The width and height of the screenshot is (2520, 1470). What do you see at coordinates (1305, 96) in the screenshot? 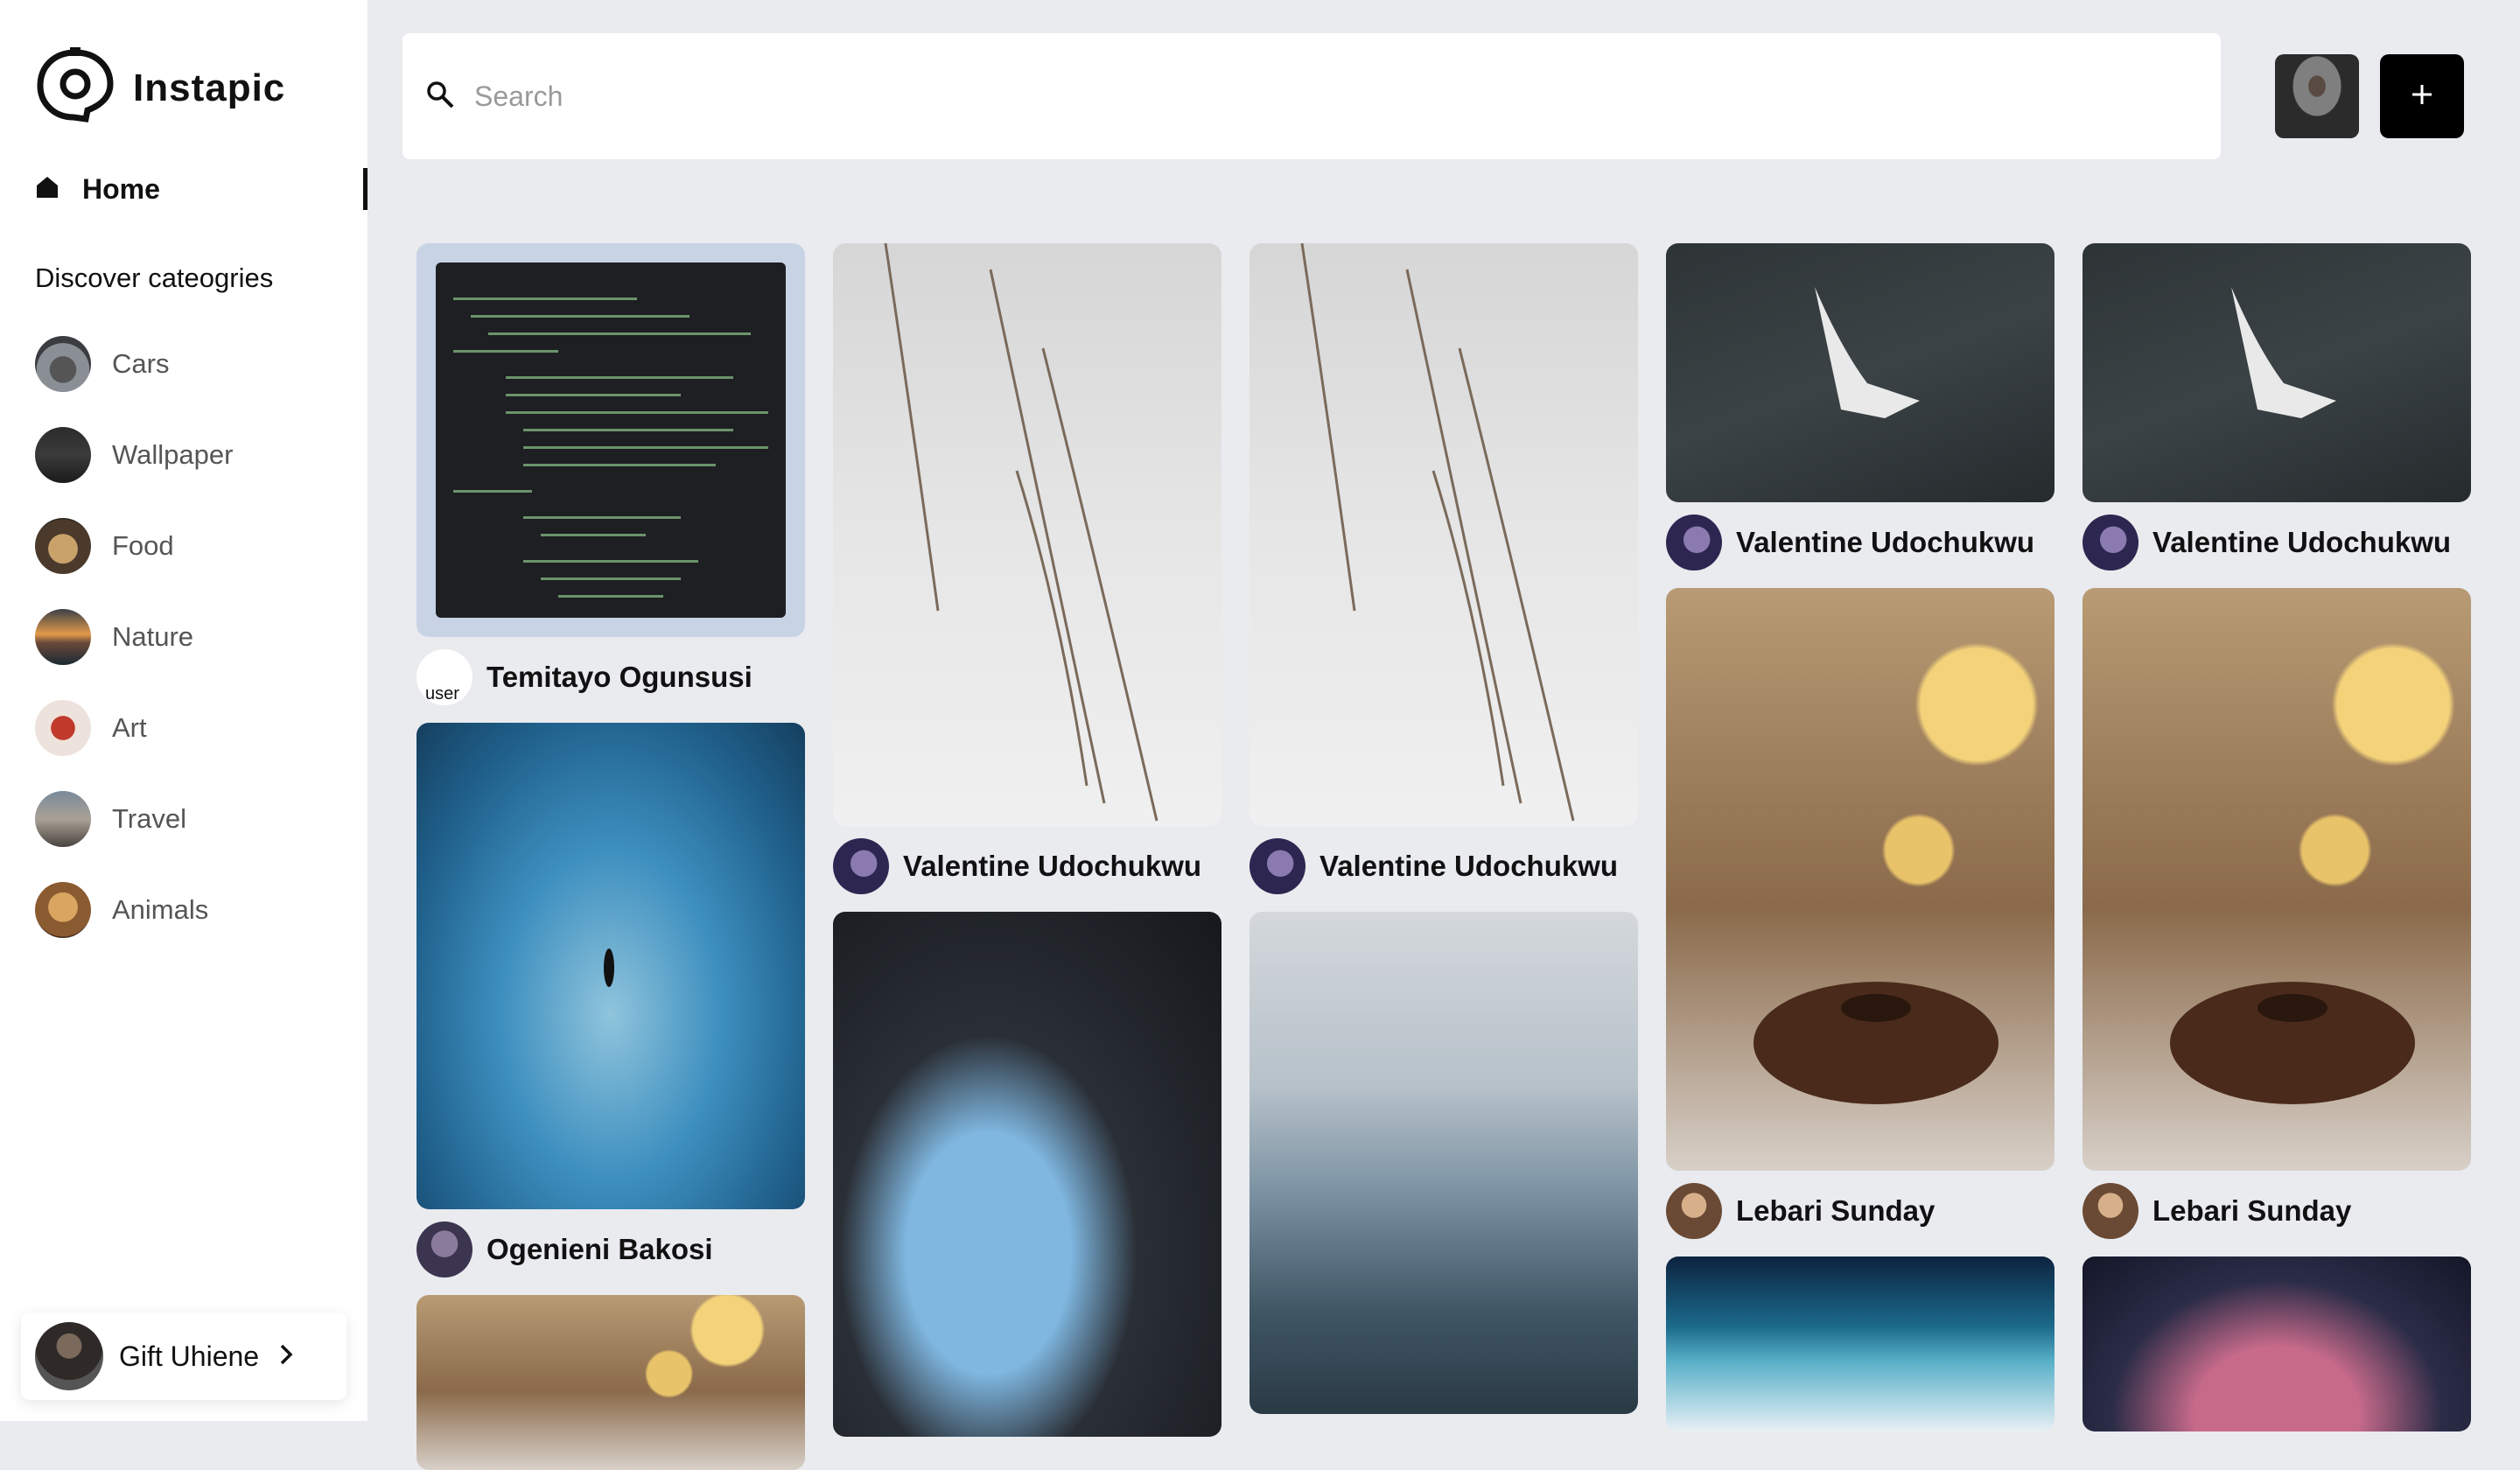
I see `search-input` at bounding box center [1305, 96].